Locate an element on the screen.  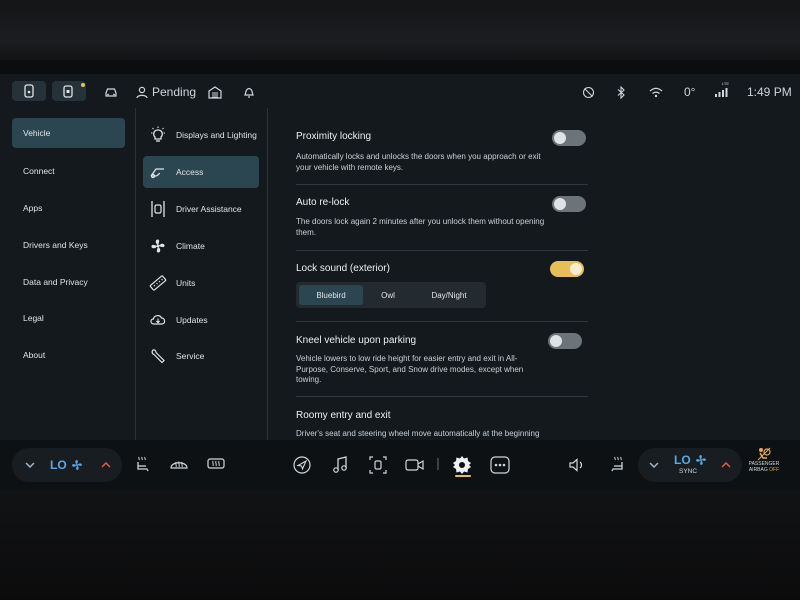
sidebar-item-connect: Connect is located at coordinates (68, 171).